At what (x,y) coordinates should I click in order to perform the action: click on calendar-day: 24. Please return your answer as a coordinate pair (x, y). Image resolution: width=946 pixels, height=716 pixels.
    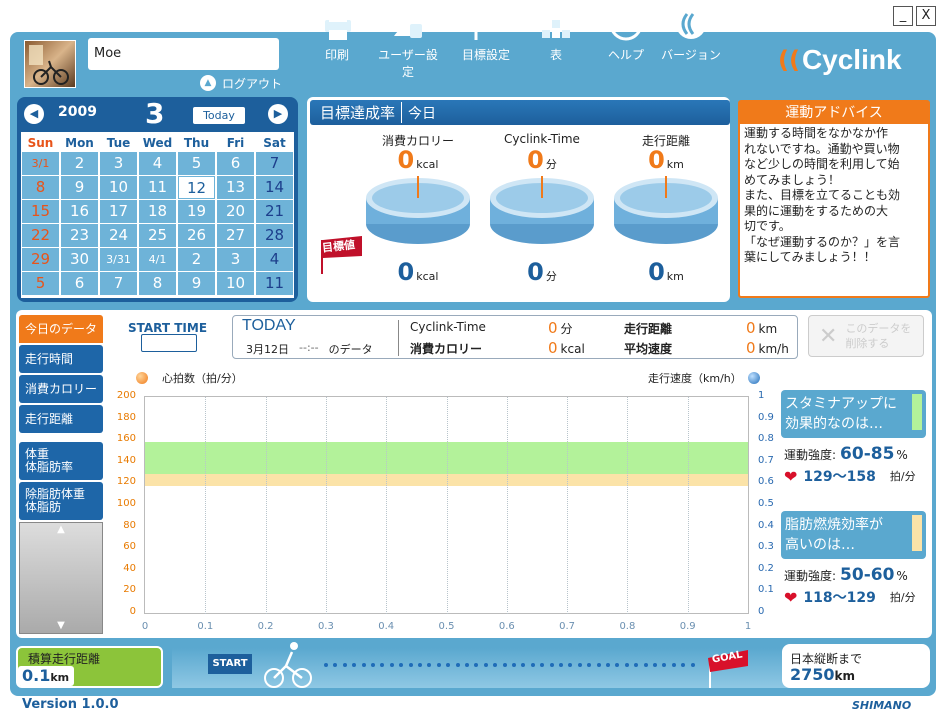
    Looking at the image, I should click on (118, 235).